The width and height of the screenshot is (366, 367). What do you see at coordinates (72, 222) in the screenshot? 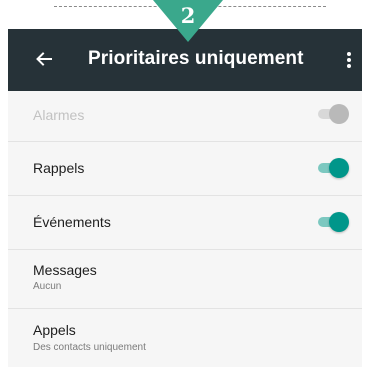
I see `setting-label: Événements` at bounding box center [72, 222].